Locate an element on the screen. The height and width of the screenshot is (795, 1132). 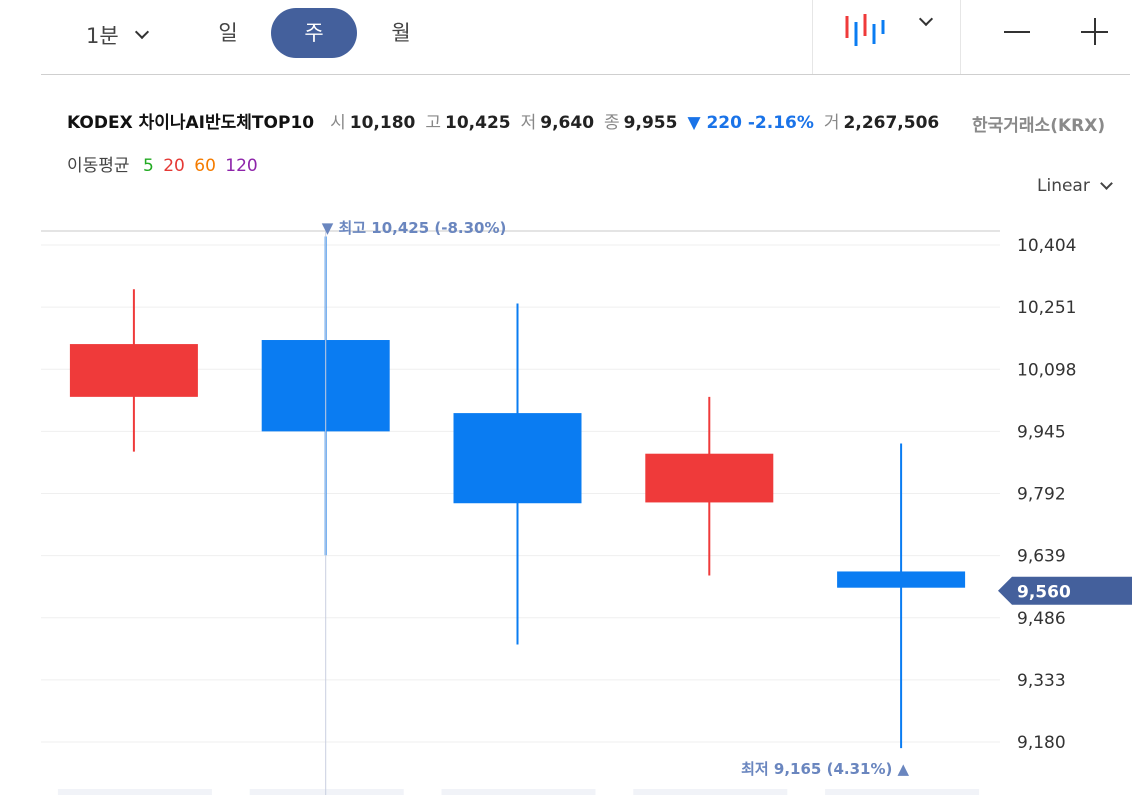
y-tick-label: 9,180 is located at coordinates (1041, 743).